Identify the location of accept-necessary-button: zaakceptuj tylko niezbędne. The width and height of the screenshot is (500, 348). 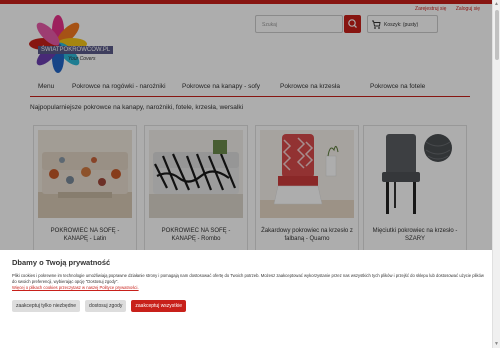
(46, 306).